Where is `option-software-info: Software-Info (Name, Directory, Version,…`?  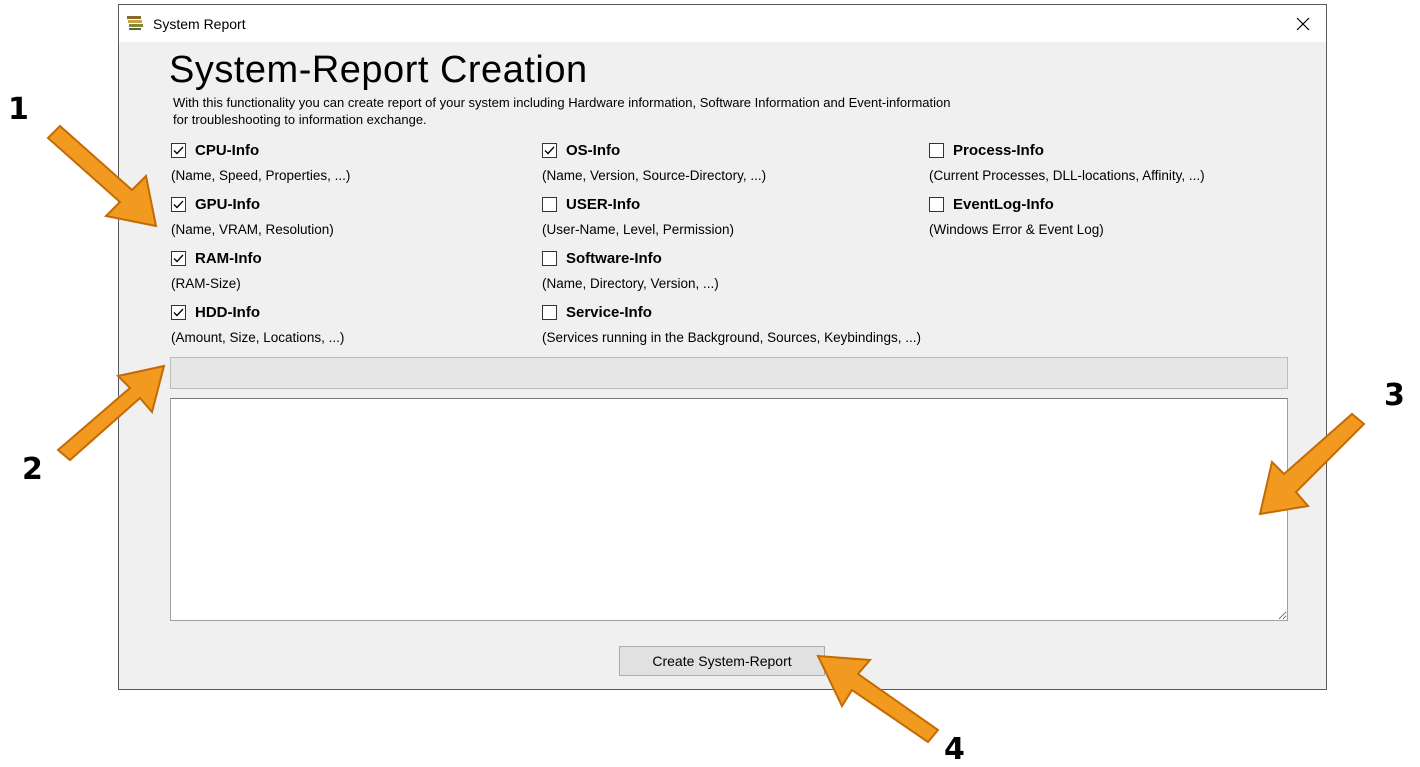 option-software-info: Software-Info (Name, Directory, Version,… is located at coordinates (630, 270).